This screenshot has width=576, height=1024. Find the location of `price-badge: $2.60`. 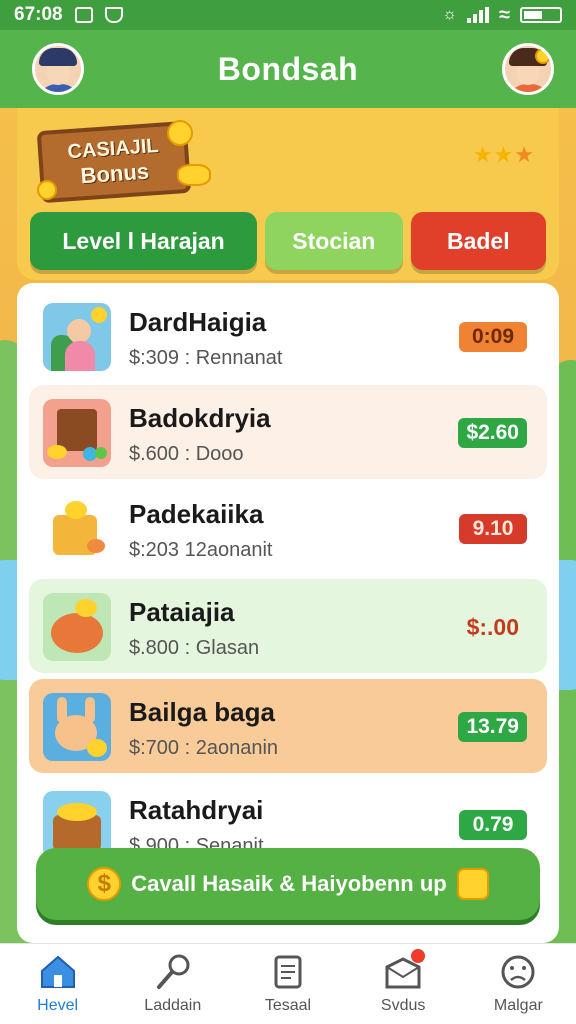

price-badge: $2.60 is located at coordinates (492, 433).